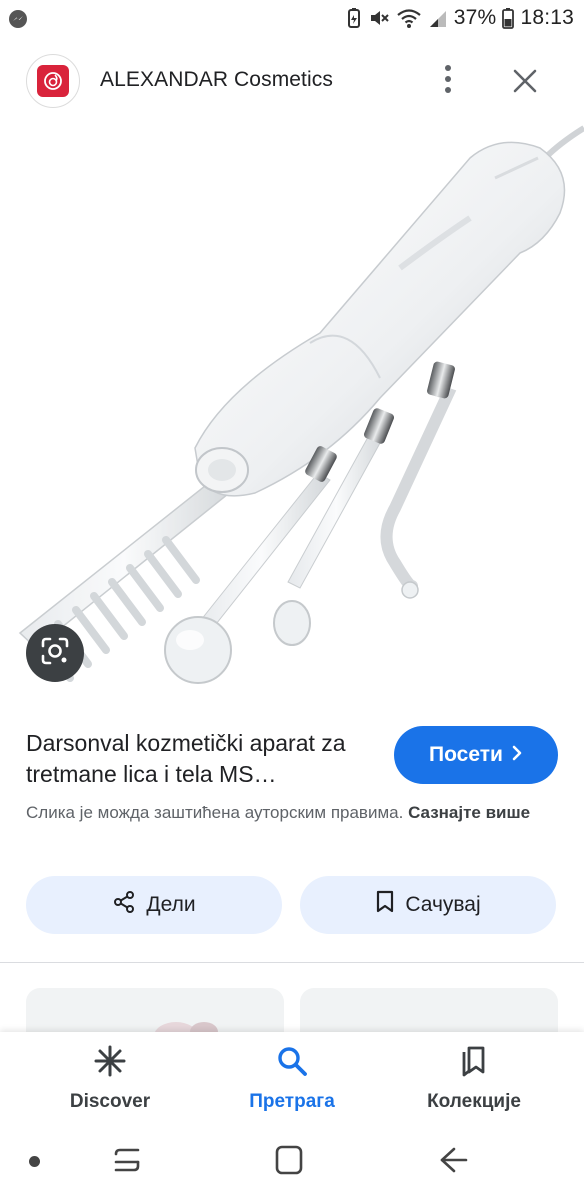 The image size is (584, 1200). Describe the element at coordinates (216, 80) in the screenshot. I see `site-name: ALEXANDAR Cosmetics` at that location.